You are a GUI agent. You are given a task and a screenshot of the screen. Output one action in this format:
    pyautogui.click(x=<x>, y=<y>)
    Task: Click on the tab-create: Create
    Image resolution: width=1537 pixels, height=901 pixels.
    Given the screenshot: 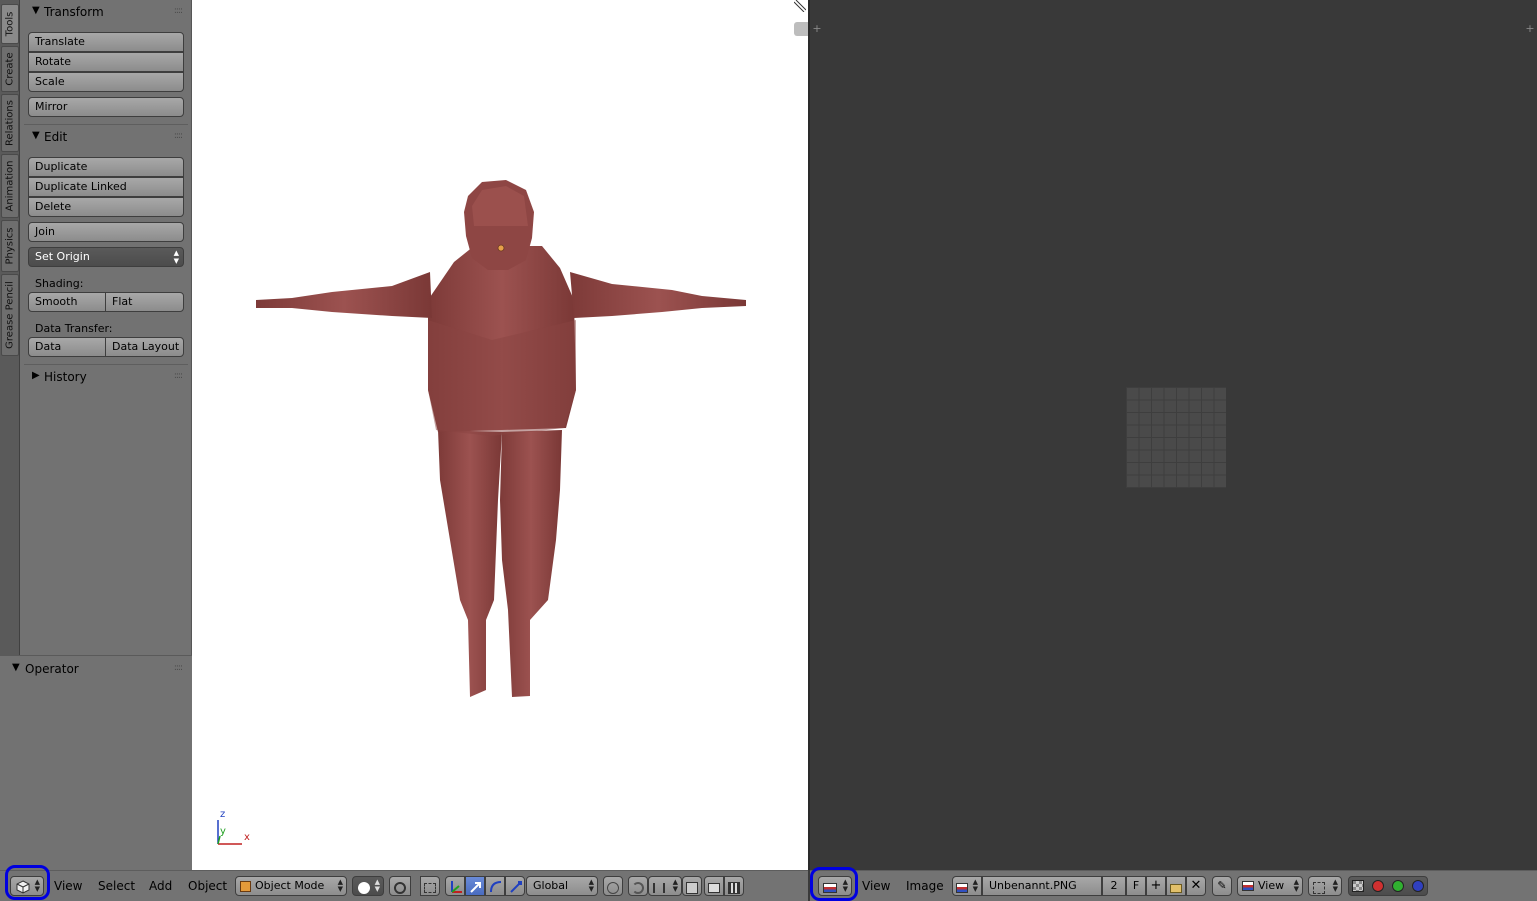 What is the action you would take?
    pyautogui.click(x=10, y=69)
    